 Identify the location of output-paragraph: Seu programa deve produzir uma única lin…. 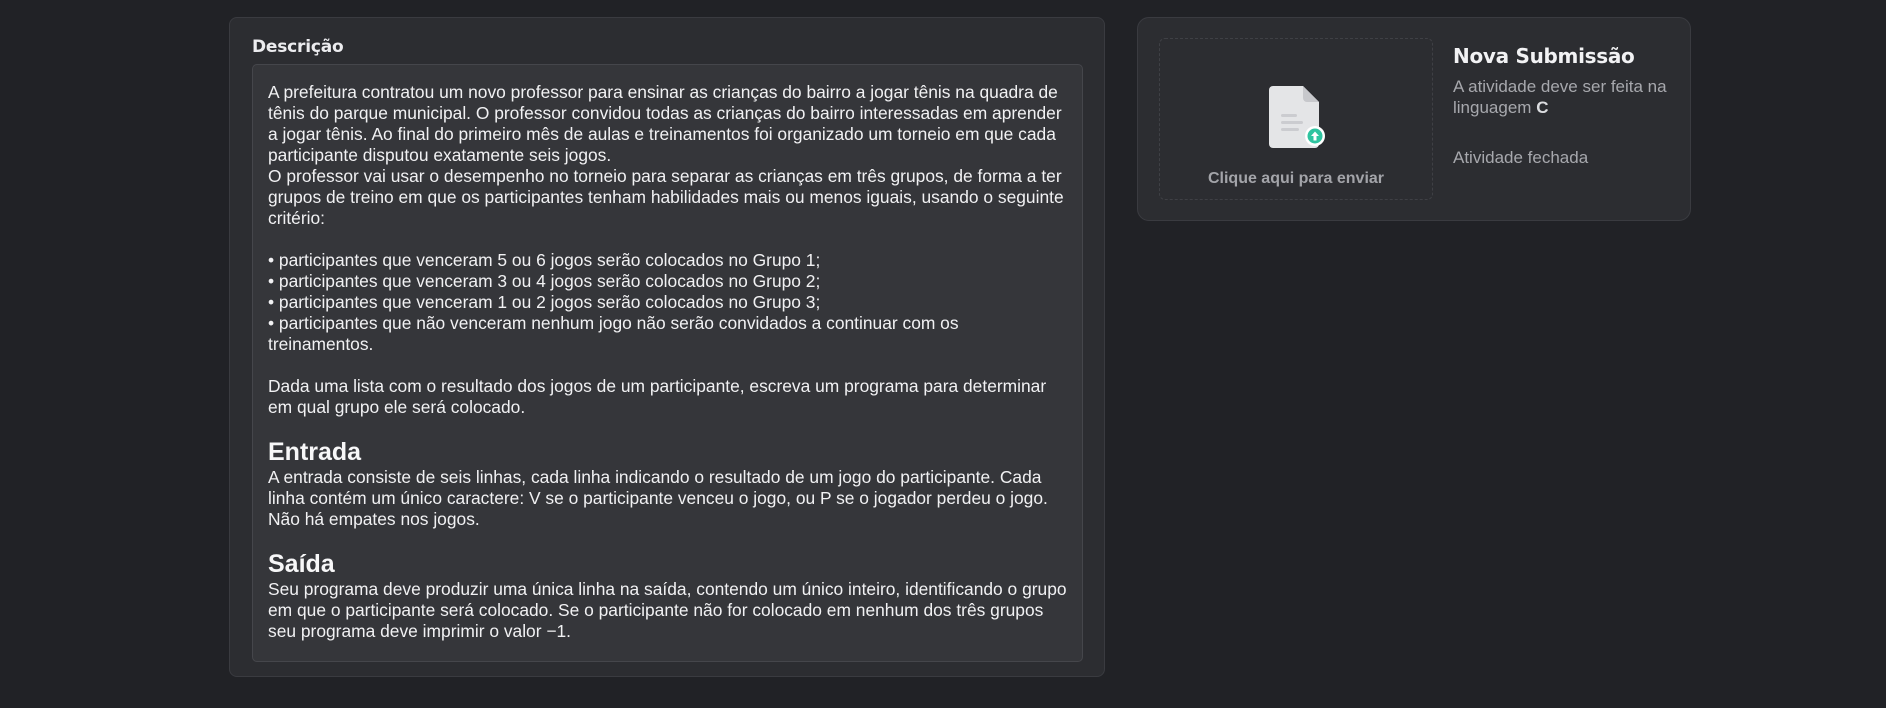
(667, 610).